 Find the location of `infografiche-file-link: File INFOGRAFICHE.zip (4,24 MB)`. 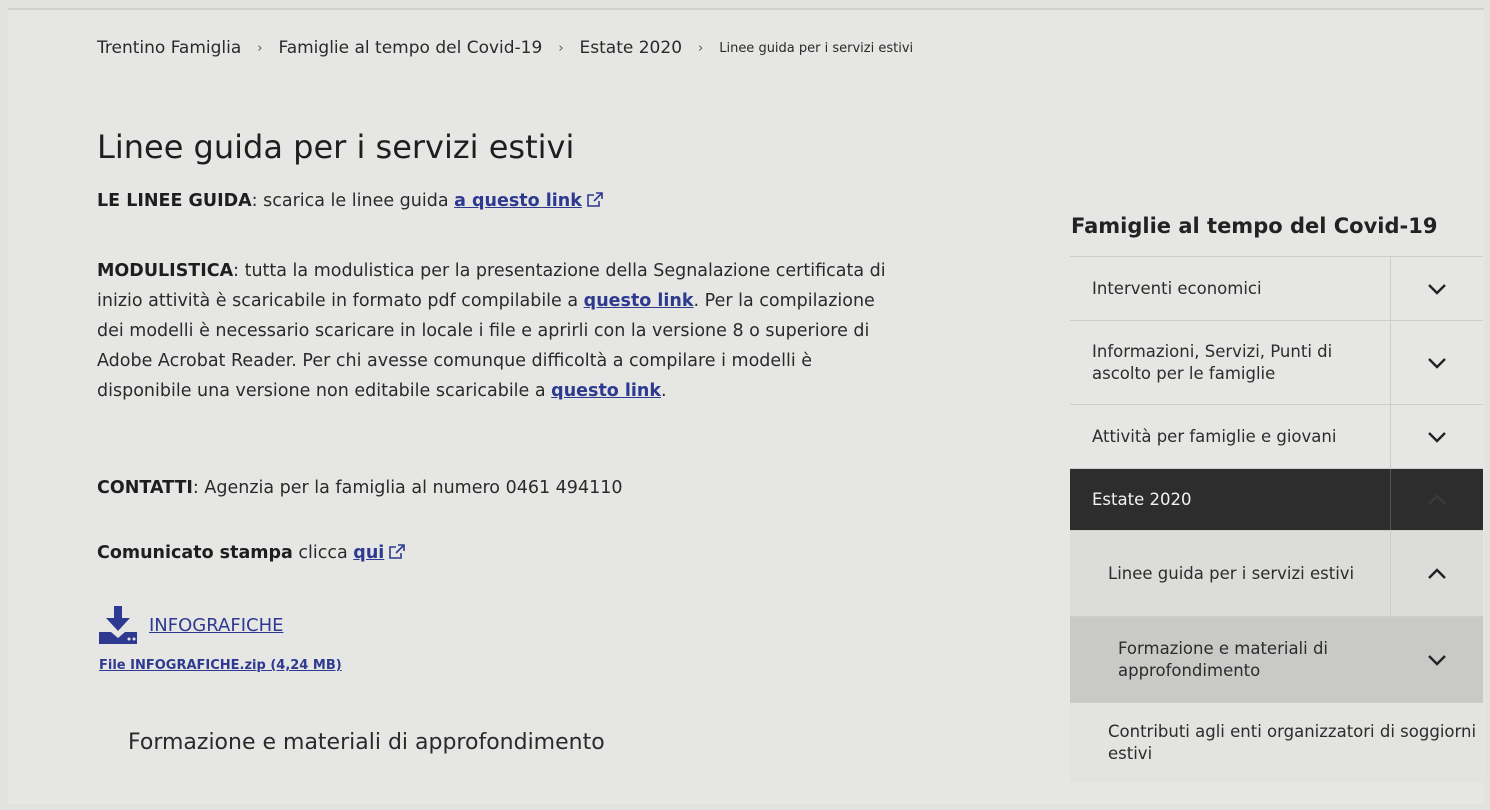

infografiche-file-link: File INFOGRAFICHE.zip (4,24 MB) is located at coordinates (220, 665).